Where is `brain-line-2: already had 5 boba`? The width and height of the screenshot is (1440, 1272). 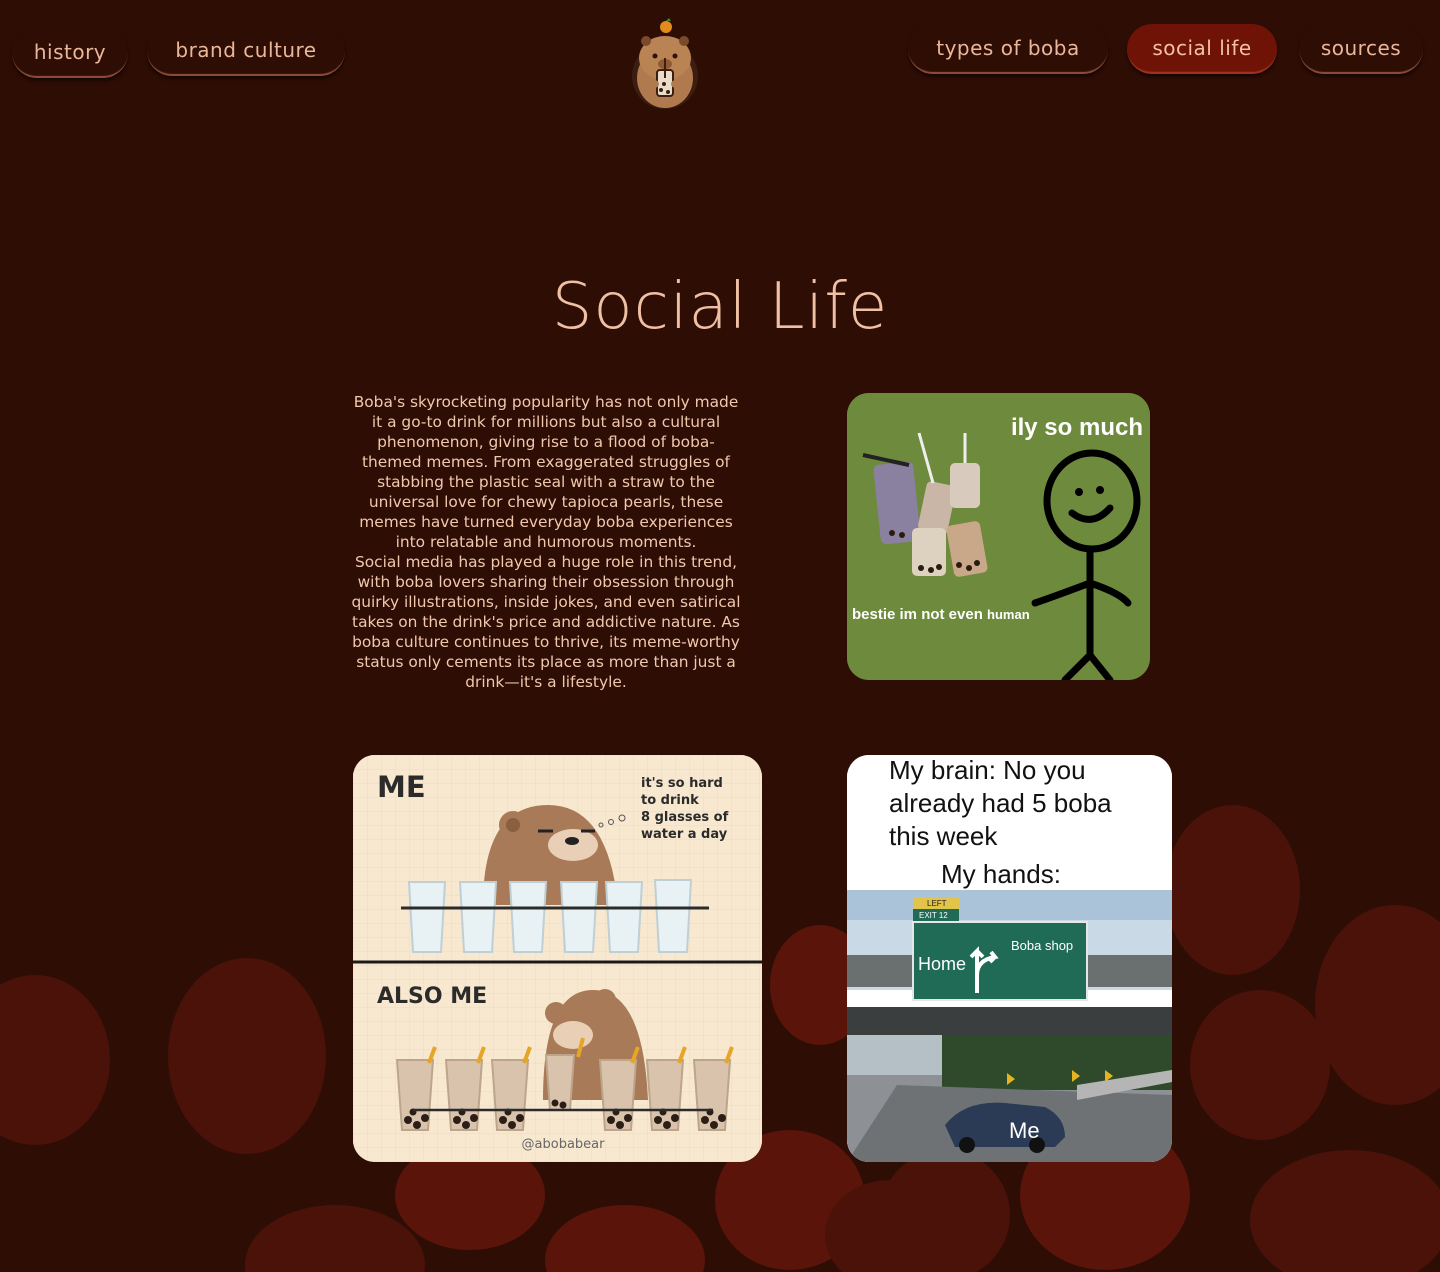
brain-line-2: already had 5 boba is located at coordinates (1000, 803).